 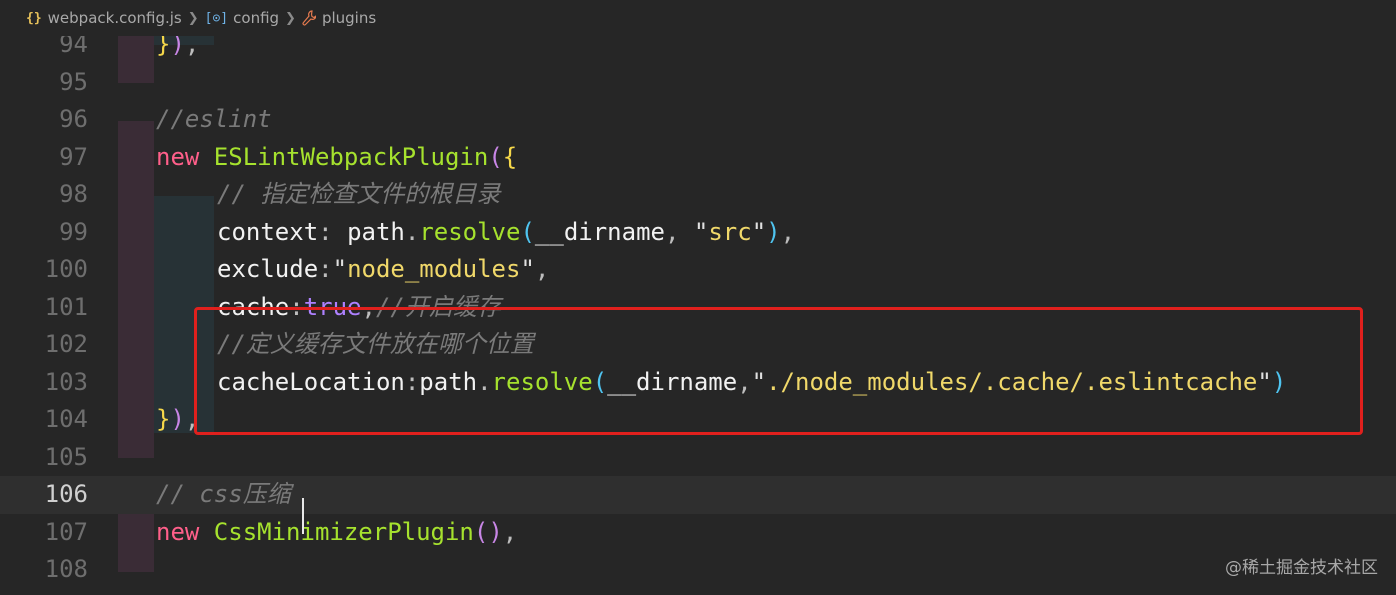 I want to click on line-number: 98, so click(x=73, y=194).